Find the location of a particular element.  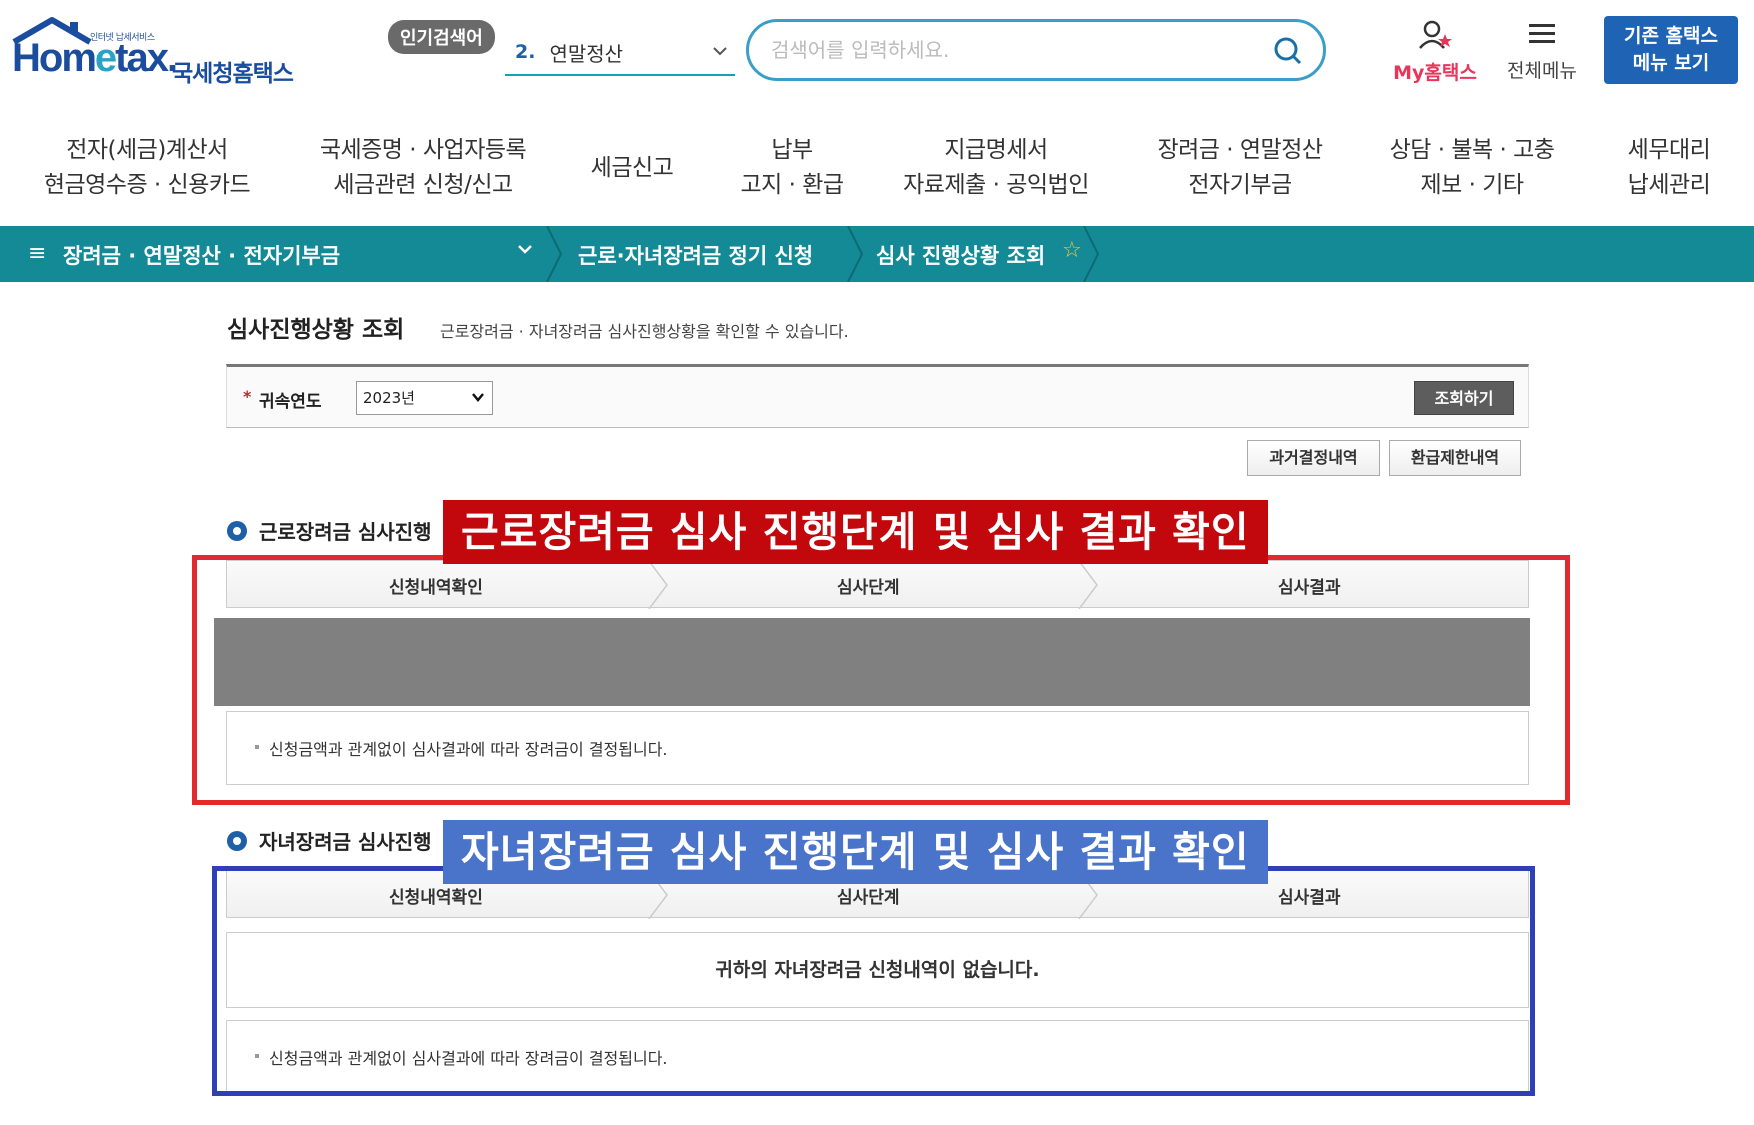

child-incentive-annotation-banner: 자녀장려금 심사 진행단계 및 심사 결과 확인 is located at coordinates (855, 852).